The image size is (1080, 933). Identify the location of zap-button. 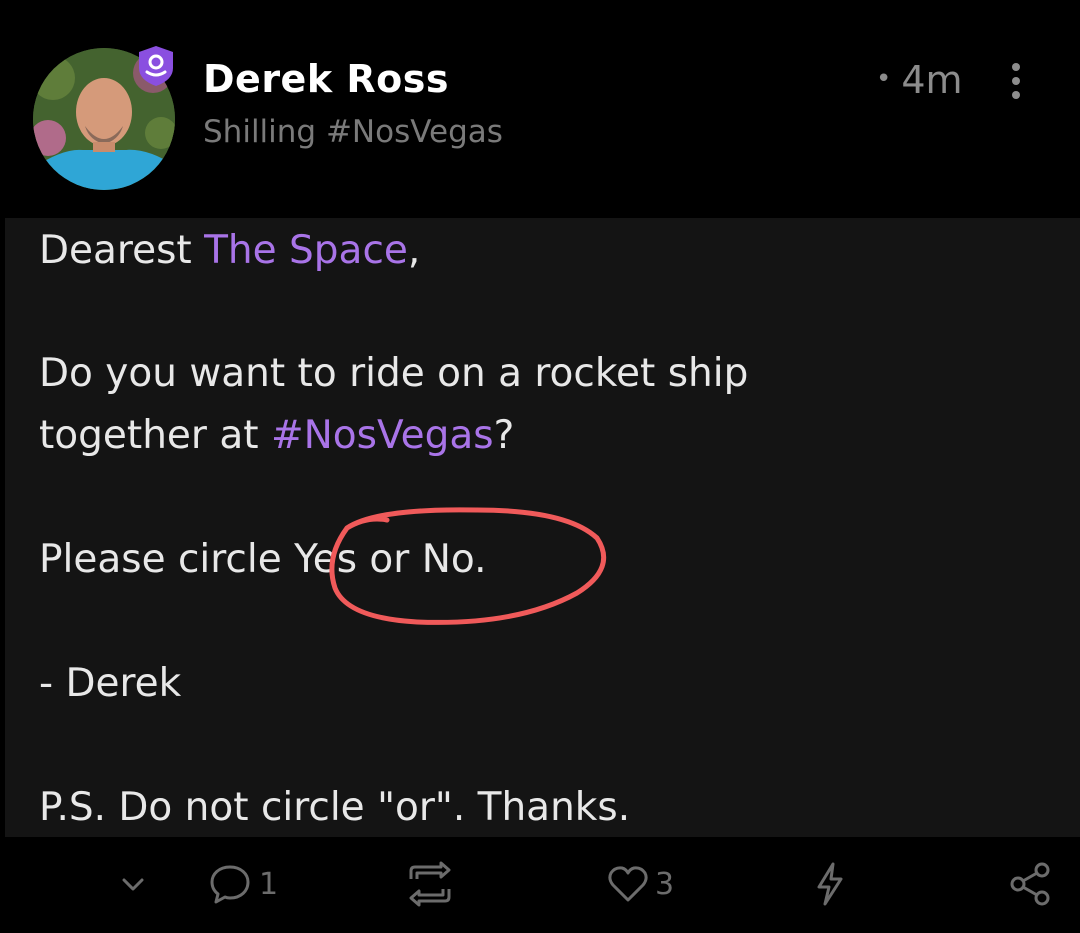
(830, 884).